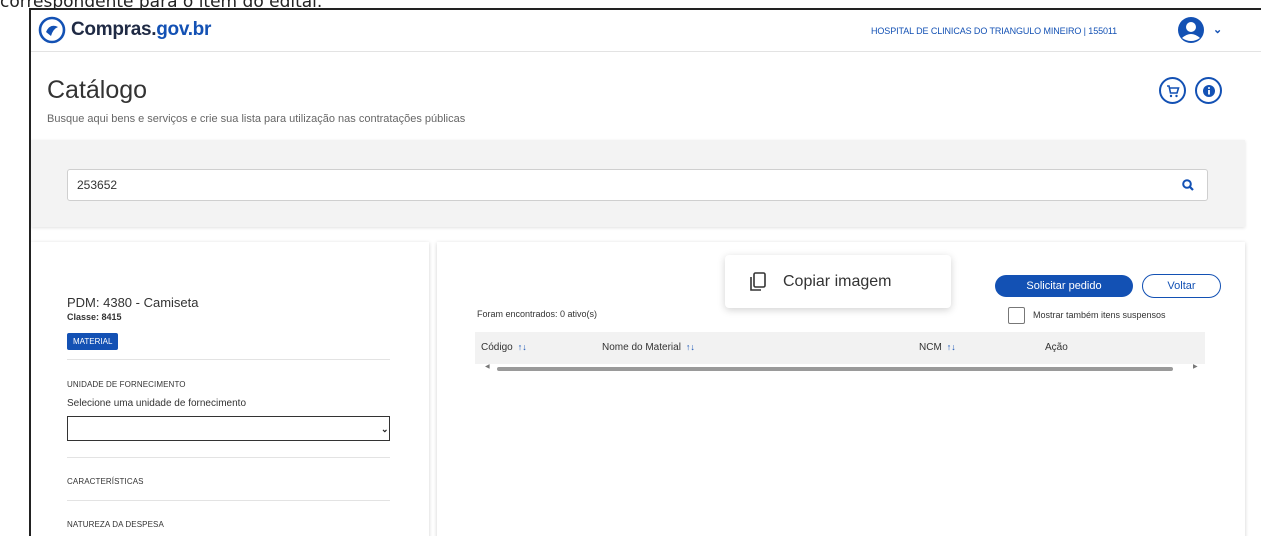 This screenshot has height=536, width=1261. What do you see at coordinates (835, 369) in the screenshot?
I see `scrollbar-thumb` at bounding box center [835, 369].